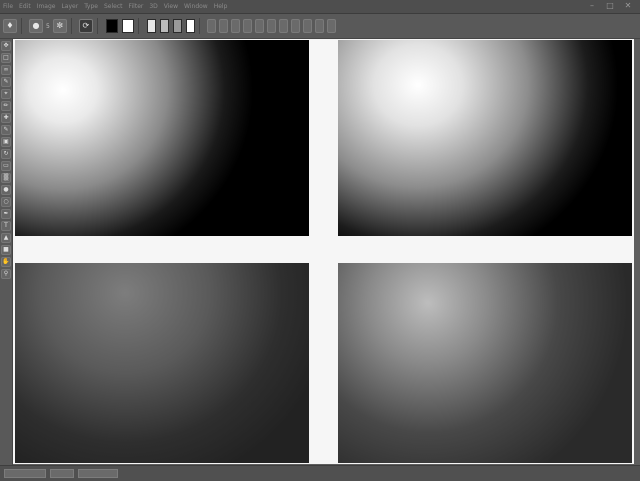 Image resolution: width=640 pixels, height=481 pixels. I want to click on crop-tool-icon: ⌖, so click(6, 94).